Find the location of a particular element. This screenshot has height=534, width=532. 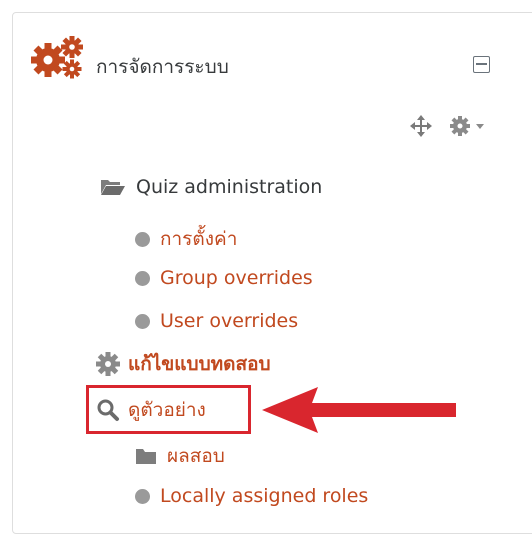

quiz-administration-label: Quiz administration is located at coordinates (229, 187).